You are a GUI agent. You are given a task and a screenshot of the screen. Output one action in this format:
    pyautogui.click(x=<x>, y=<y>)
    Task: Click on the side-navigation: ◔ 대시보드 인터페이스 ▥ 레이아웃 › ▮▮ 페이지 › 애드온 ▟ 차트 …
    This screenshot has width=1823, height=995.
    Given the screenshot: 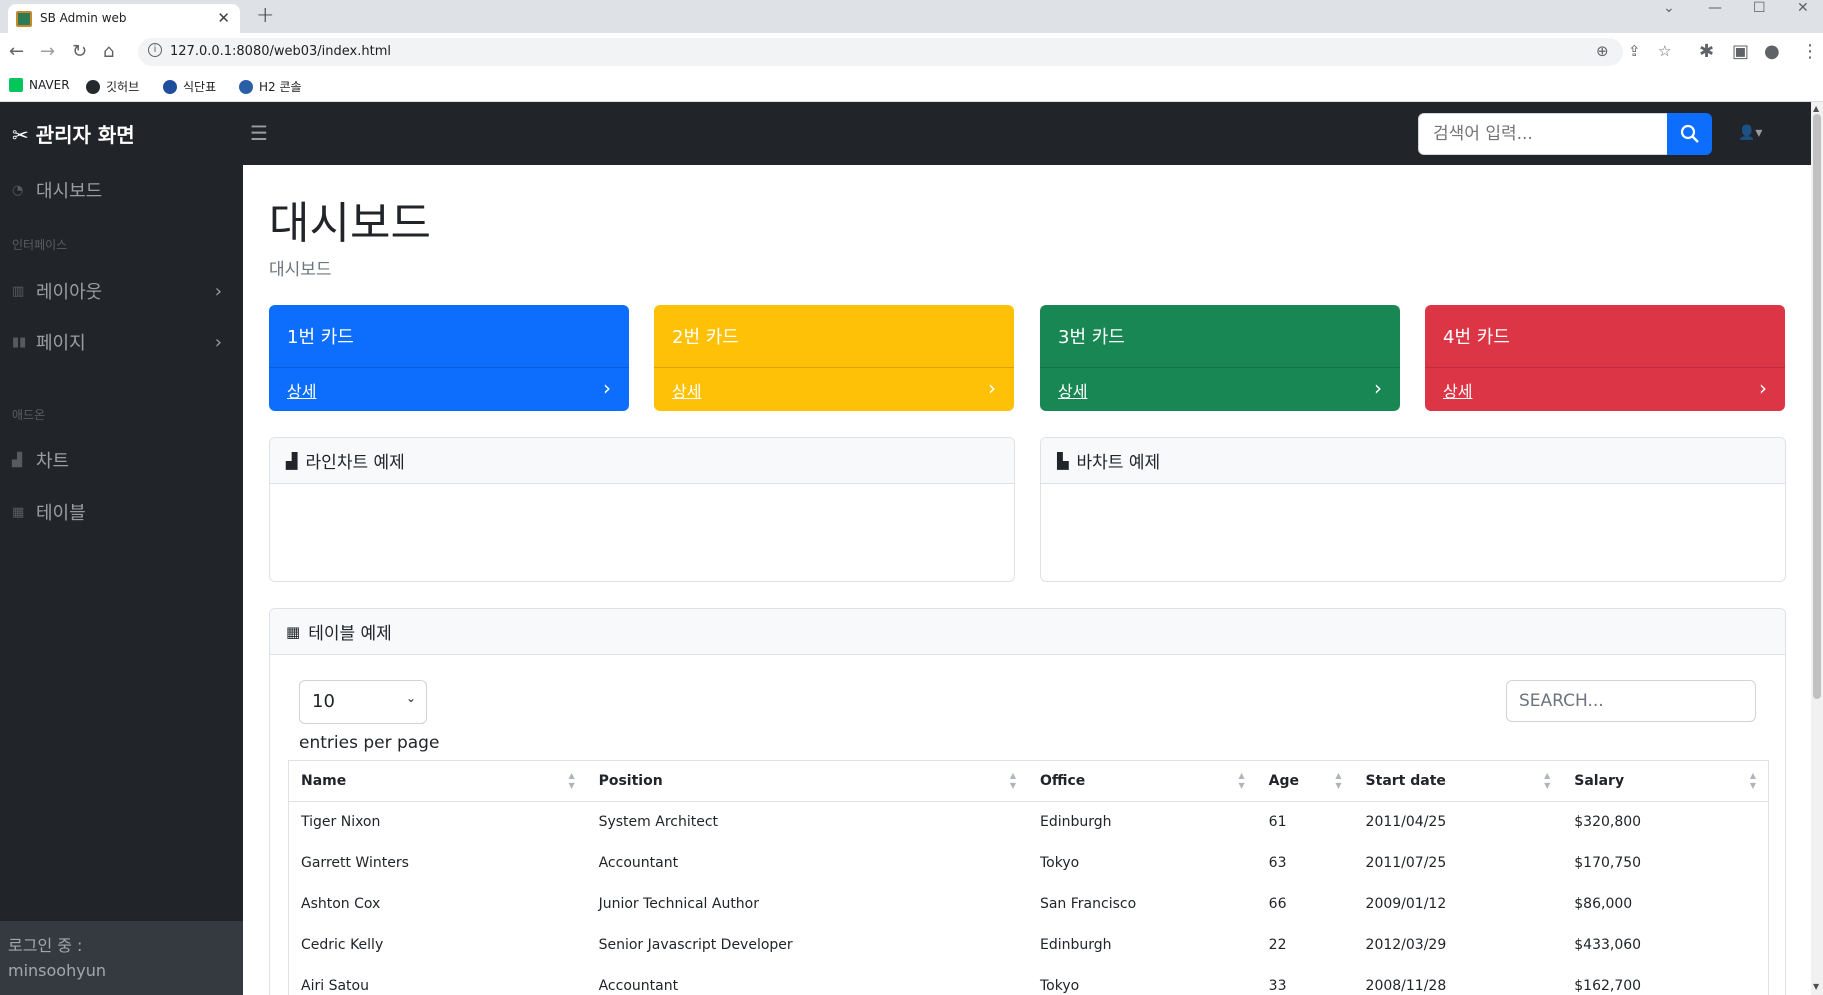 What is the action you would take?
    pyautogui.click(x=121, y=580)
    